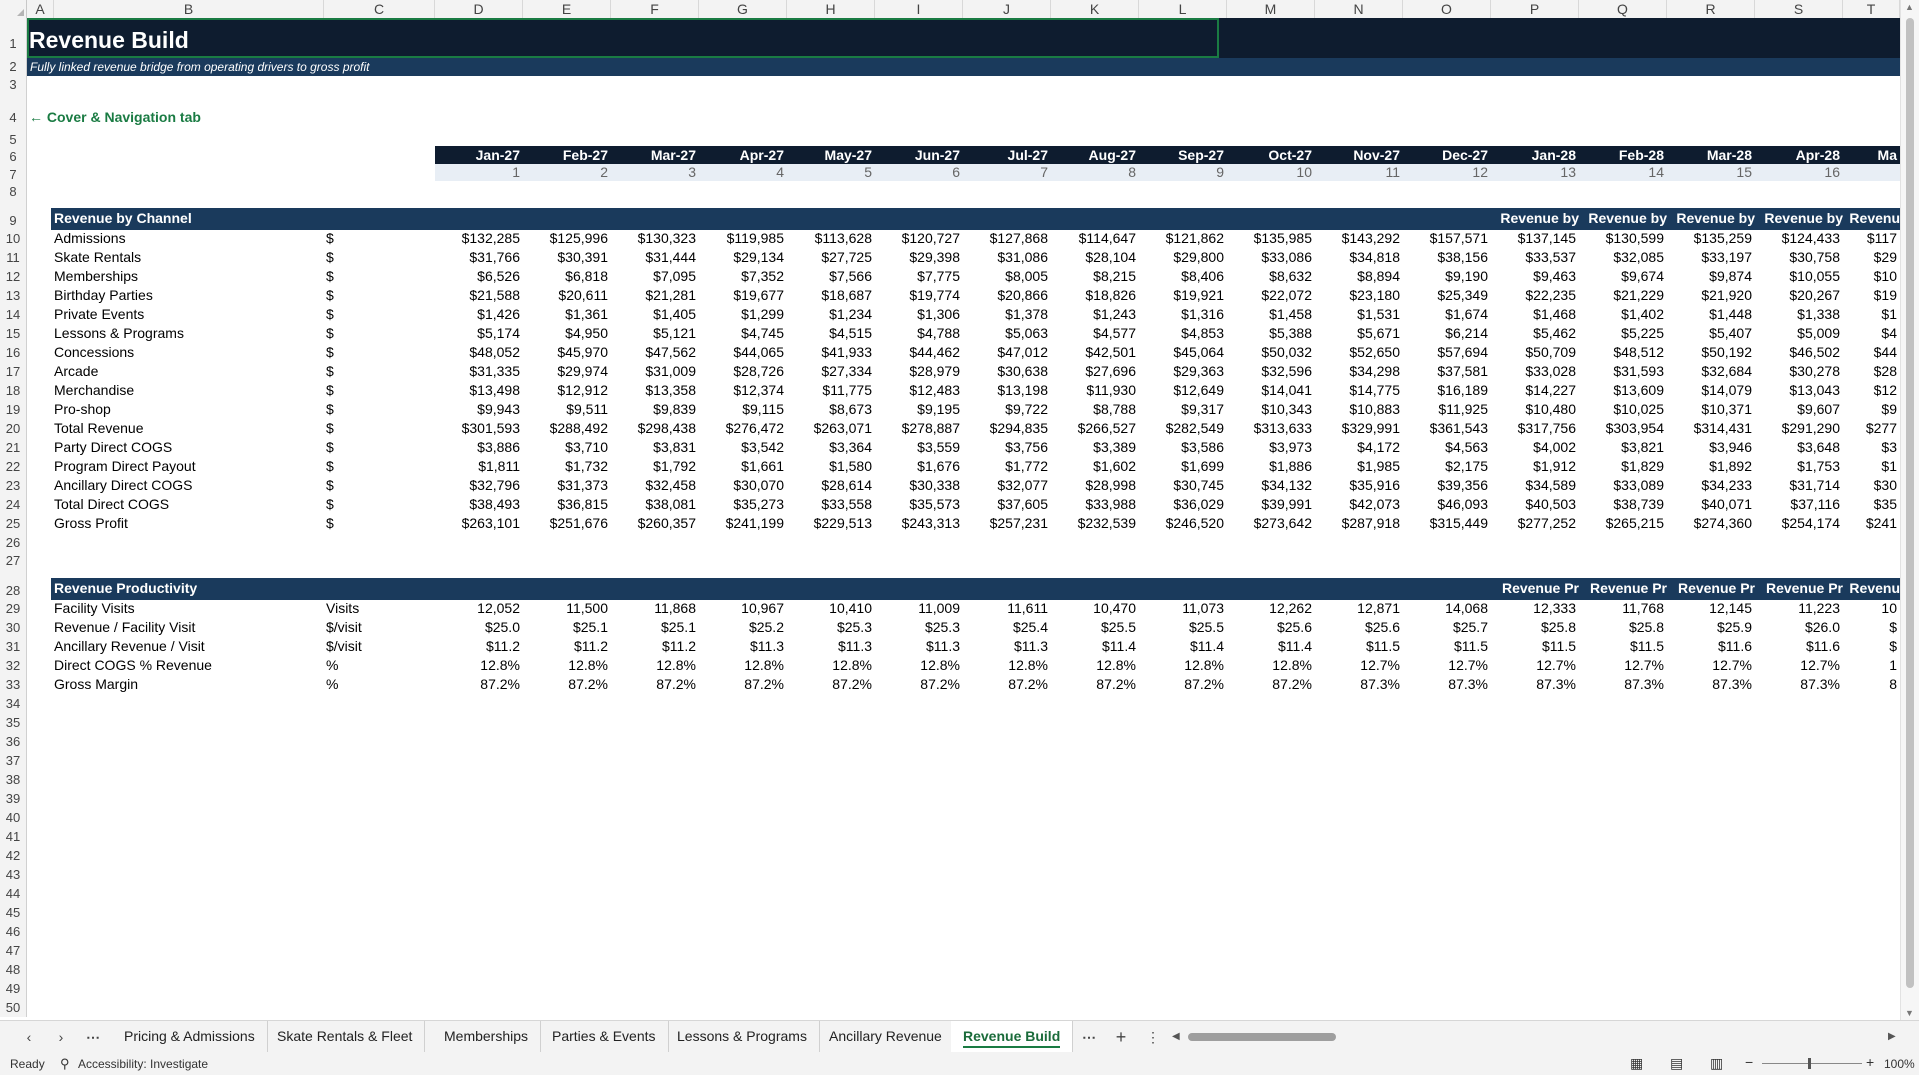 The image size is (1919, 1075). What do you see at coordinates (1871, 9) in the screenshot?
I see `column-header-t: T` at bounding box center [1871, 9].